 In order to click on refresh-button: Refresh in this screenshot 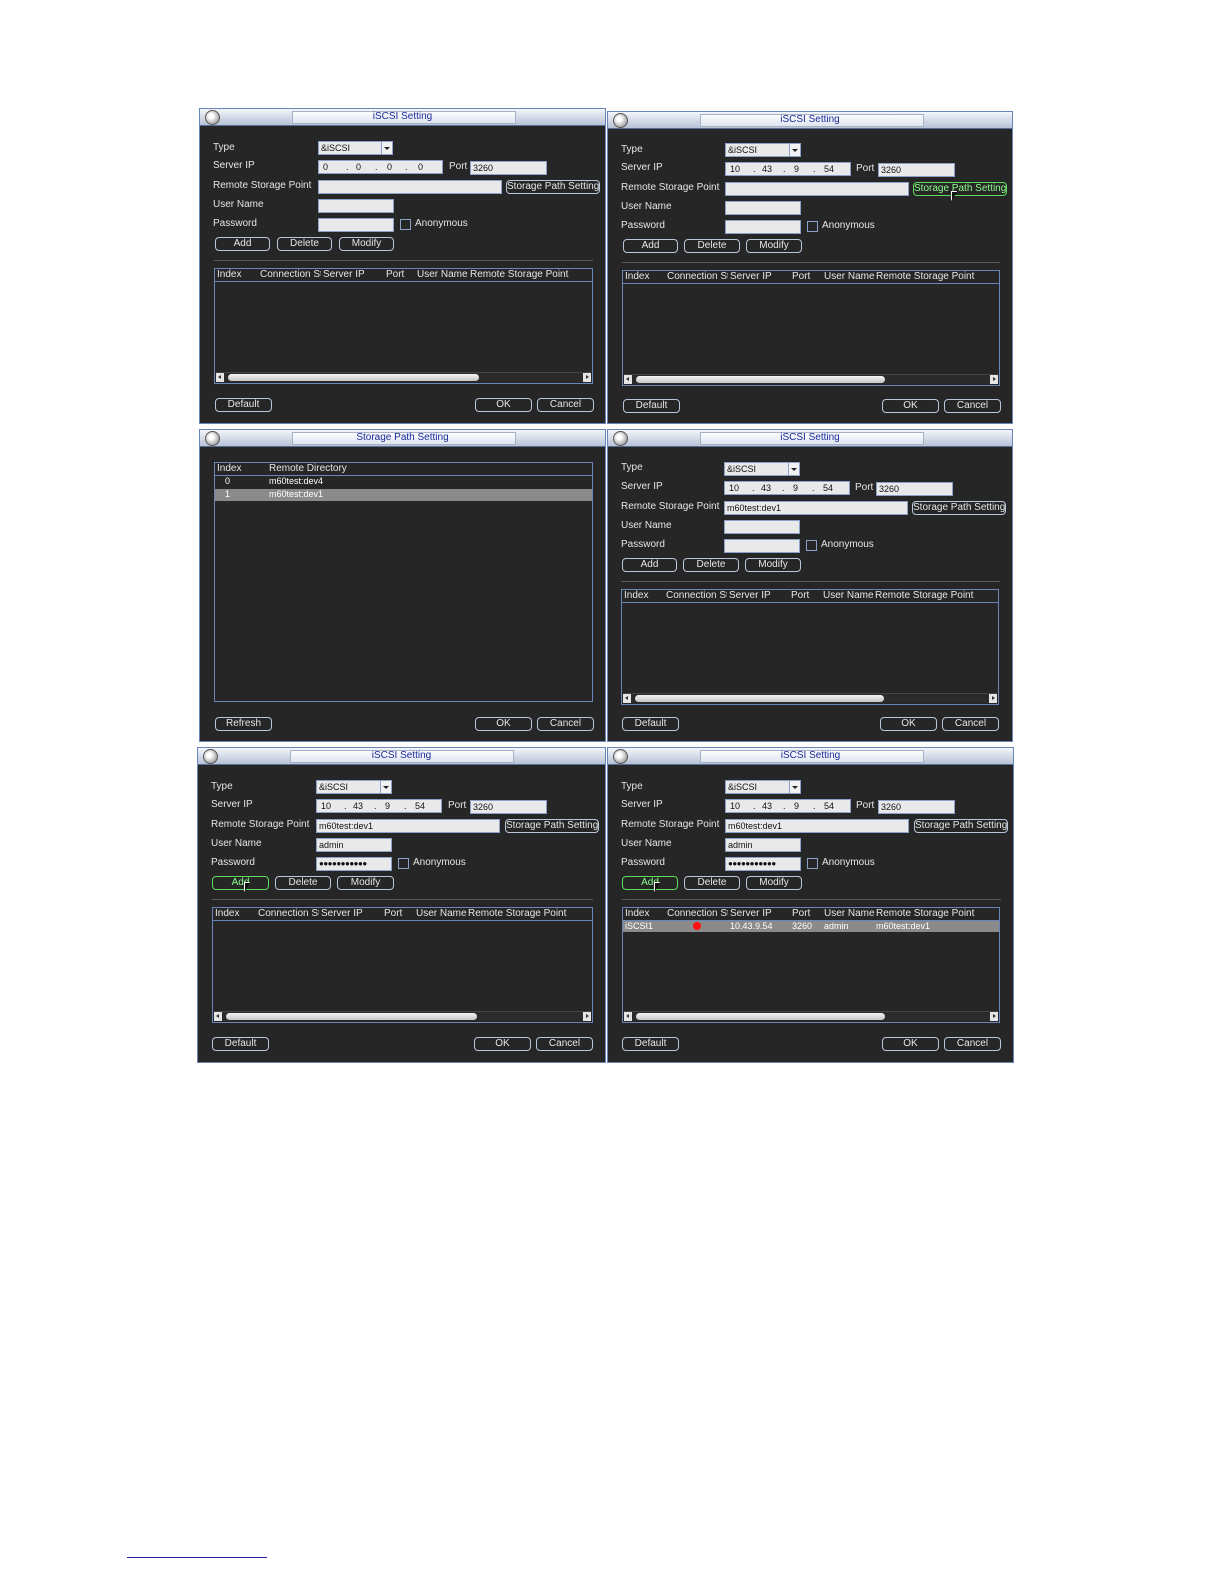, I will do `click(243, 724)`.